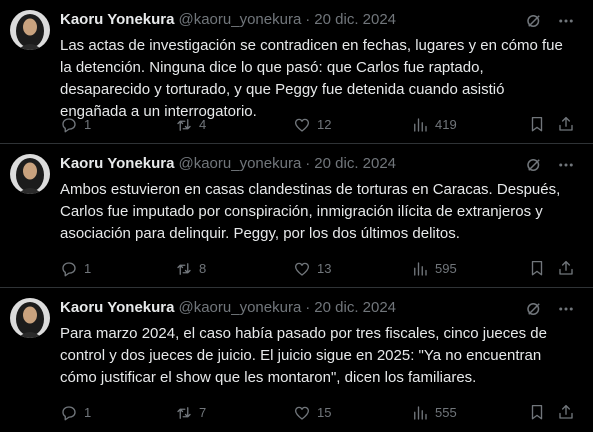  What do you see at coordinates (203, 124) in the screenshot?
I see `repost-count: 4` at bounding box center [203, 124].